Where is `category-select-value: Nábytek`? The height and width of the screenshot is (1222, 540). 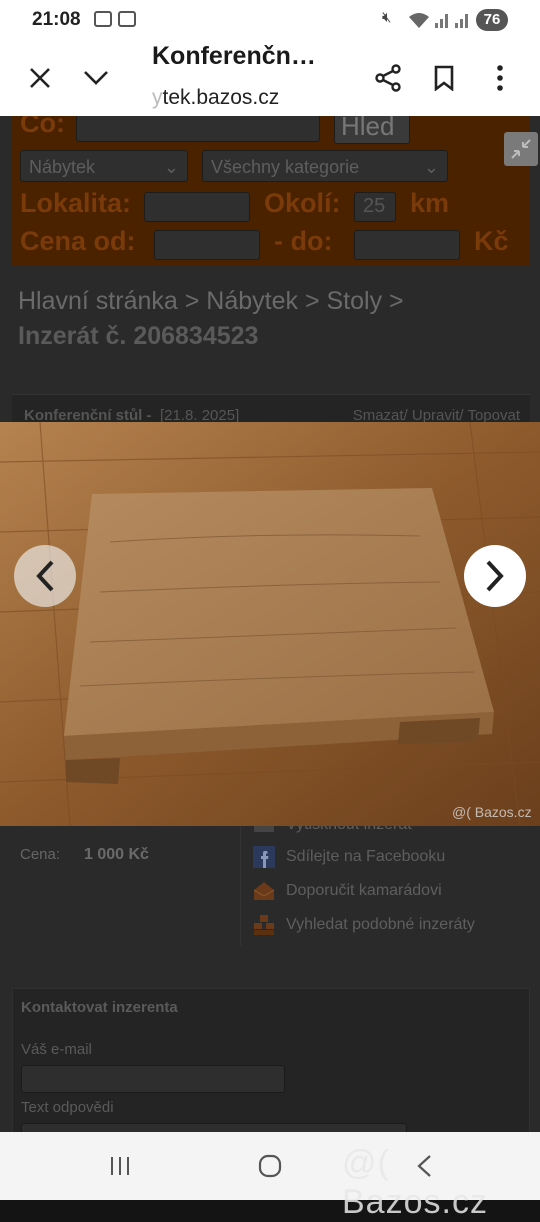
category-select-value: Nábytek is located at coordinates (62, 167).